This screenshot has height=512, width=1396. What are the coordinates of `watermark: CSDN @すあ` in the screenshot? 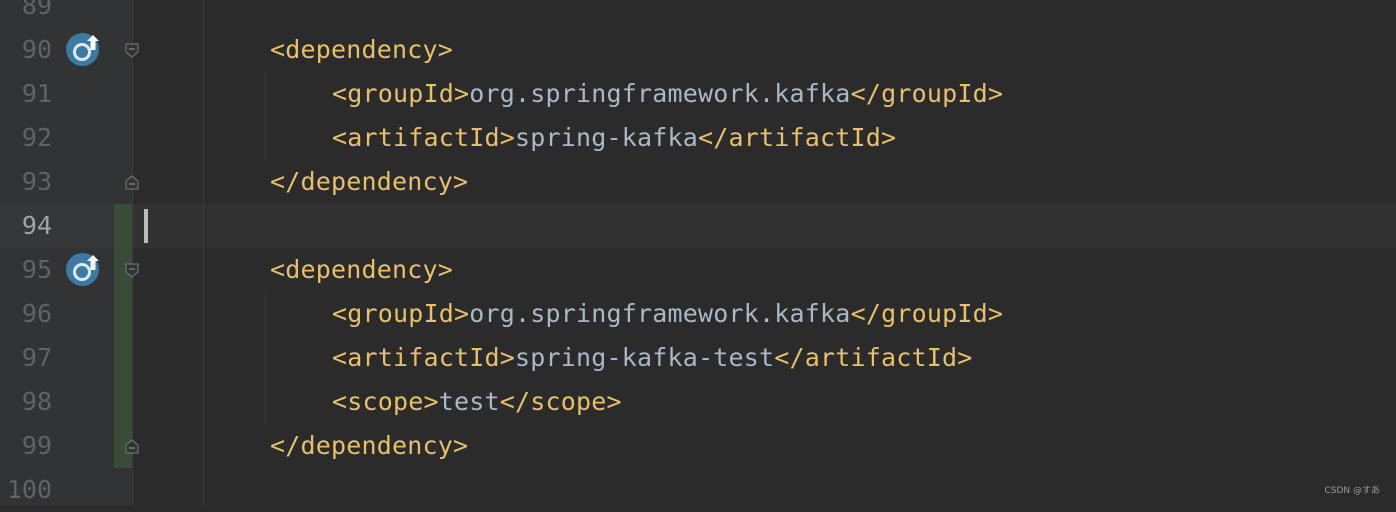 It's located at (1352, 491).